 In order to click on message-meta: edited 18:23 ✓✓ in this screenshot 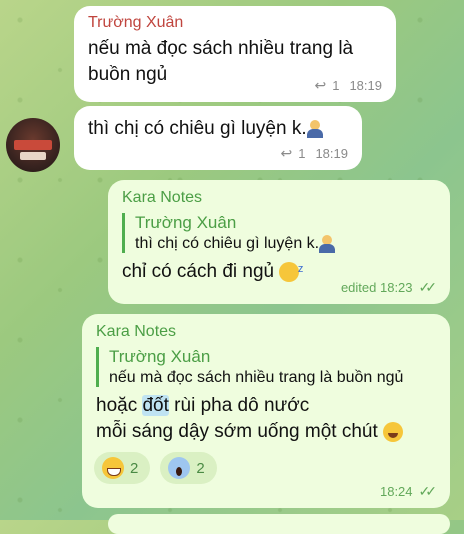, I will do `click(389, 287)`.